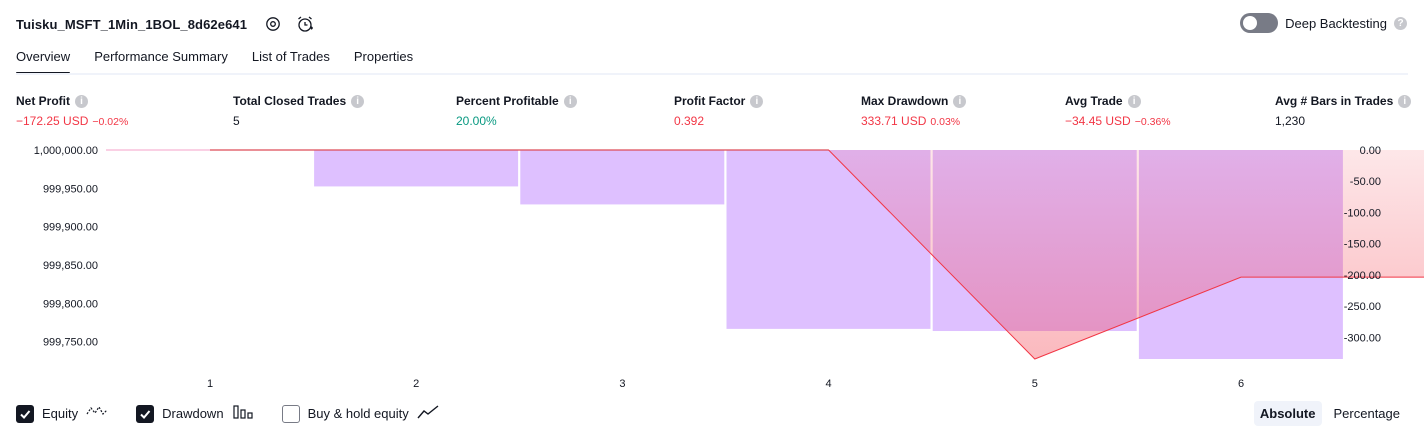 This screenshot has height=438, width=1424. I want to click on left-axis-tick-label: 1,000,000.00, so click(66, 151).